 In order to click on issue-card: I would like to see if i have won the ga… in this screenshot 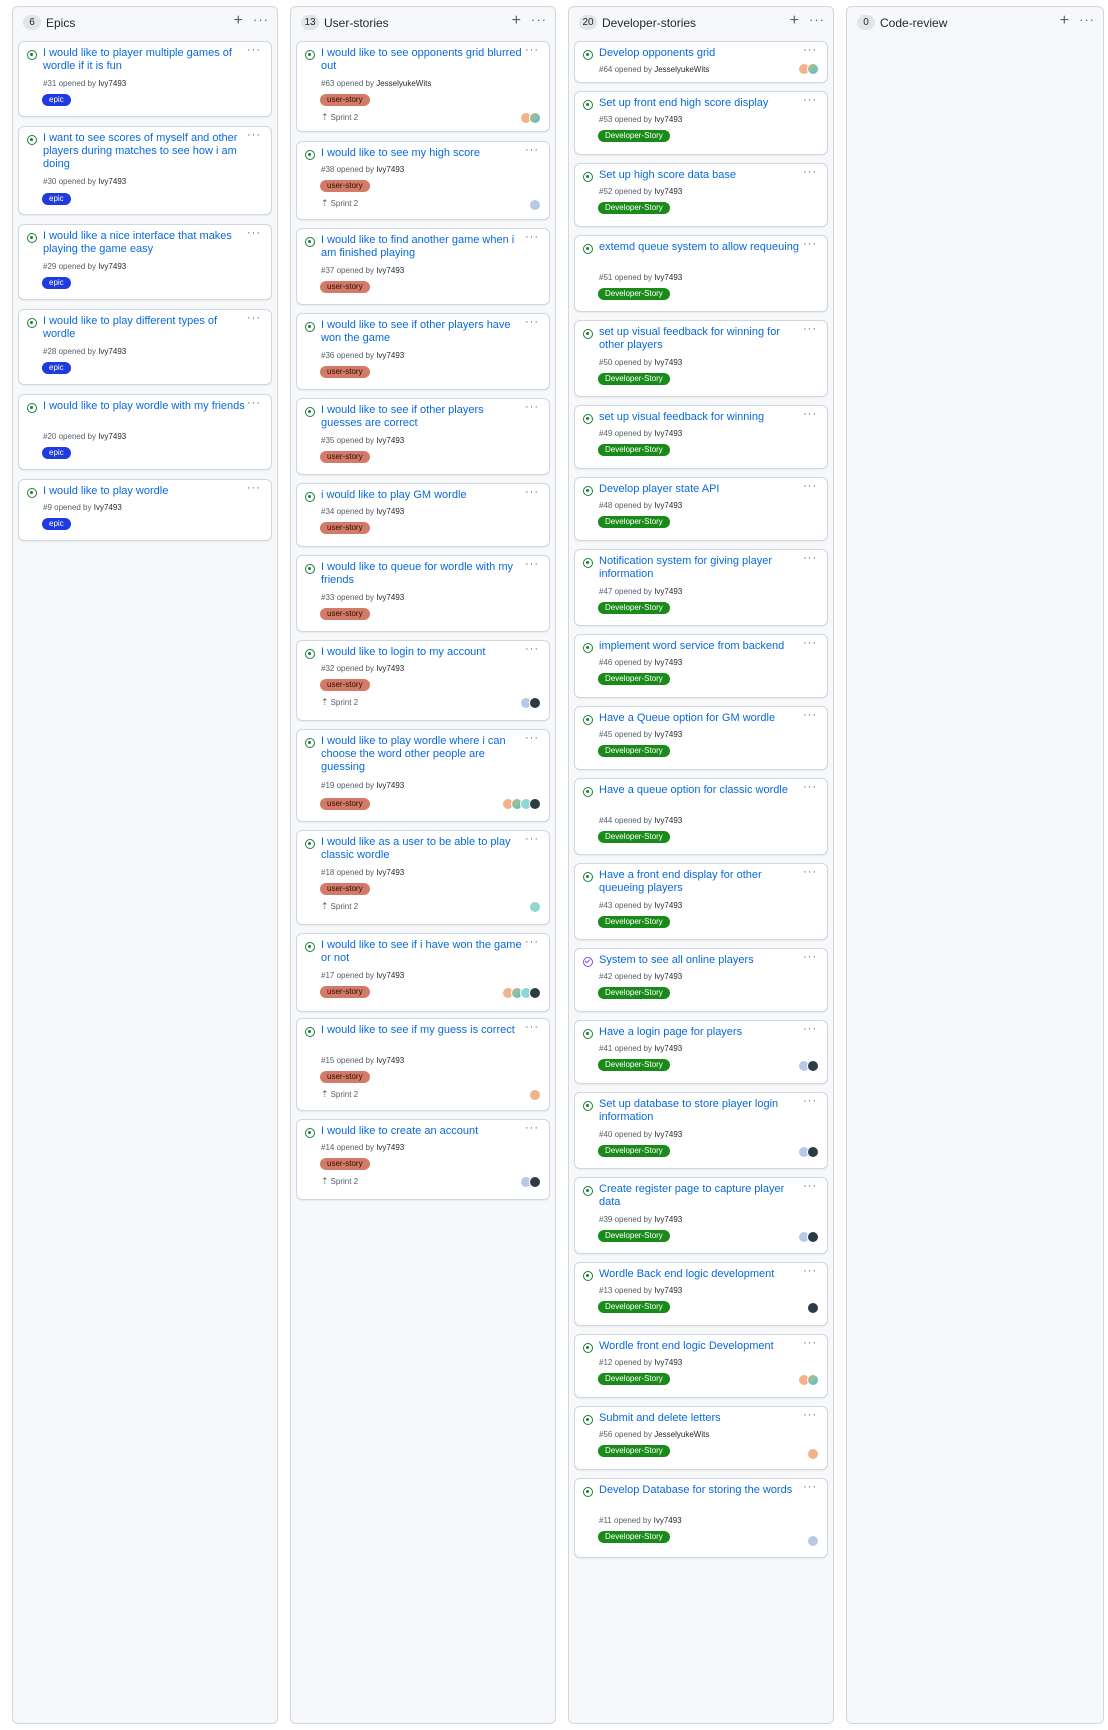, I will do `click(423, 972)`.